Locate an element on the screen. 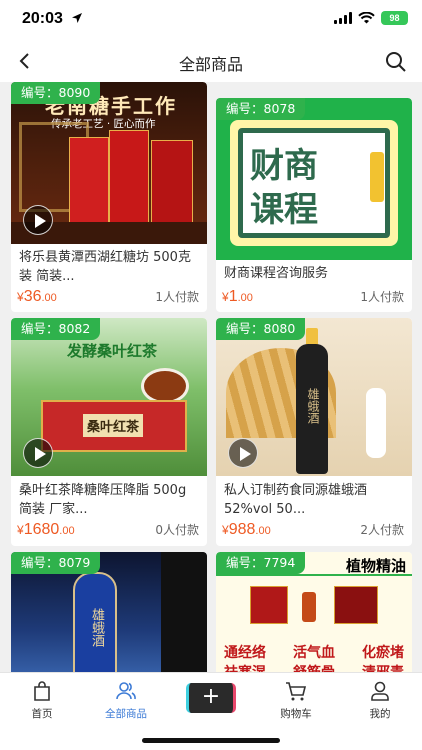 The height and width of the screenshot is (750, 422). page-title: 全部商品 is located at coordinates (210, 64).